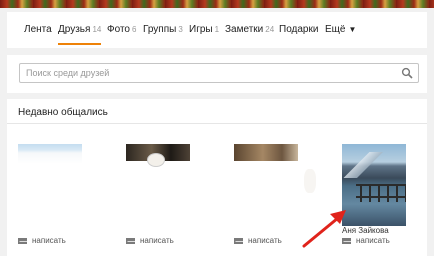  I want to click on red-arrow-annotation, so click(324, 229).